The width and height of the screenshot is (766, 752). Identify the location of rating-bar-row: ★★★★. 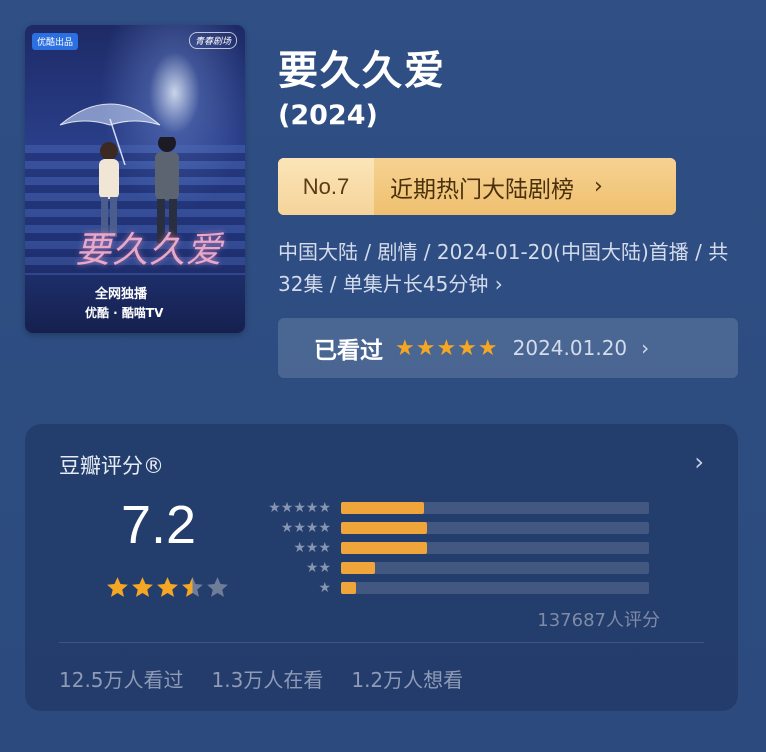
(461, 528).